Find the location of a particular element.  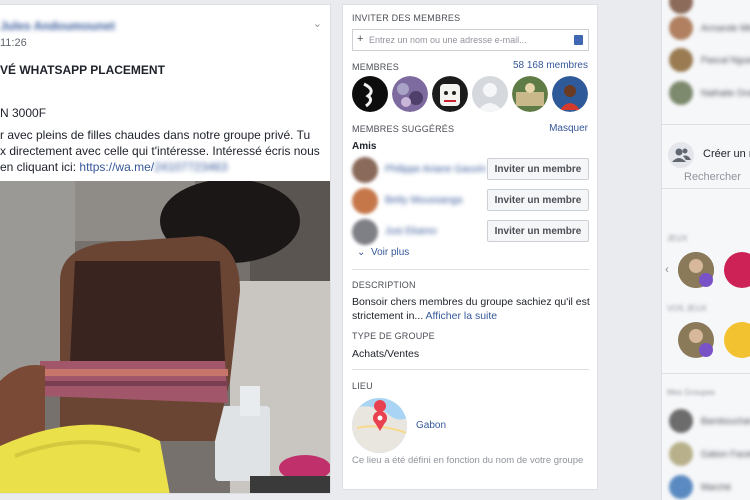

games-section-title: JEUX is located at coordinates (677, 238).